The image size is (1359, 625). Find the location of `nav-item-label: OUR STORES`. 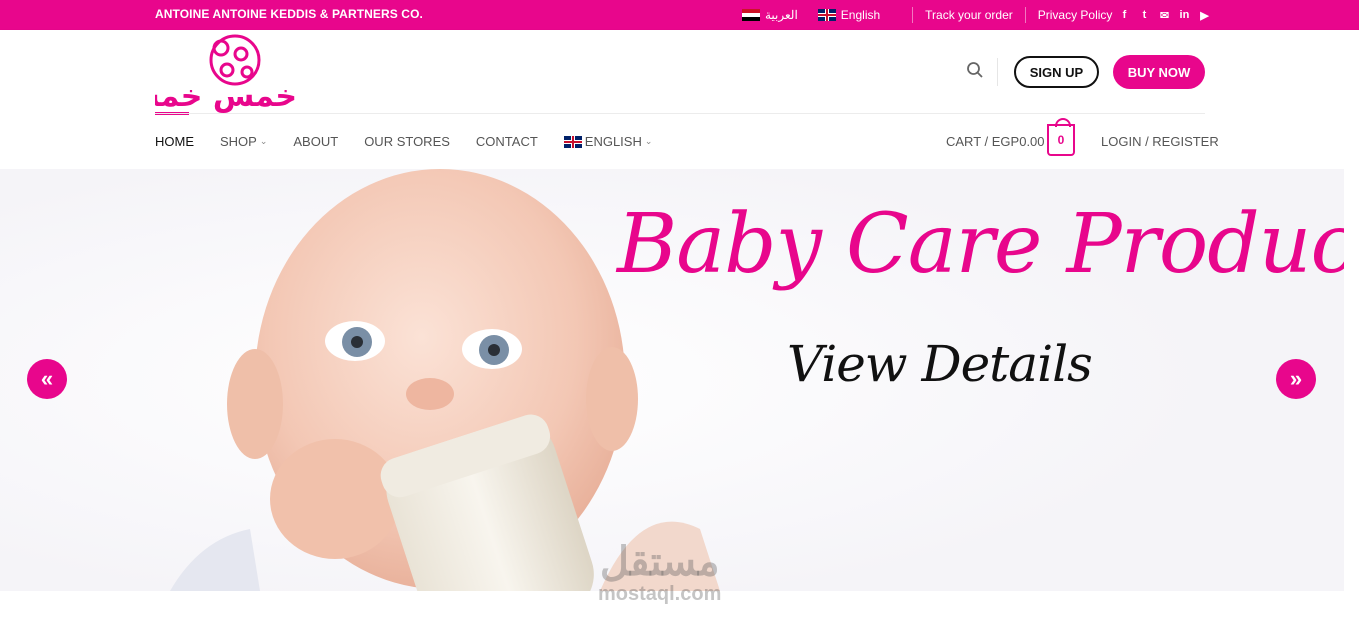

nav-item-label: OUR STORES is located at coordinates (407, 141).